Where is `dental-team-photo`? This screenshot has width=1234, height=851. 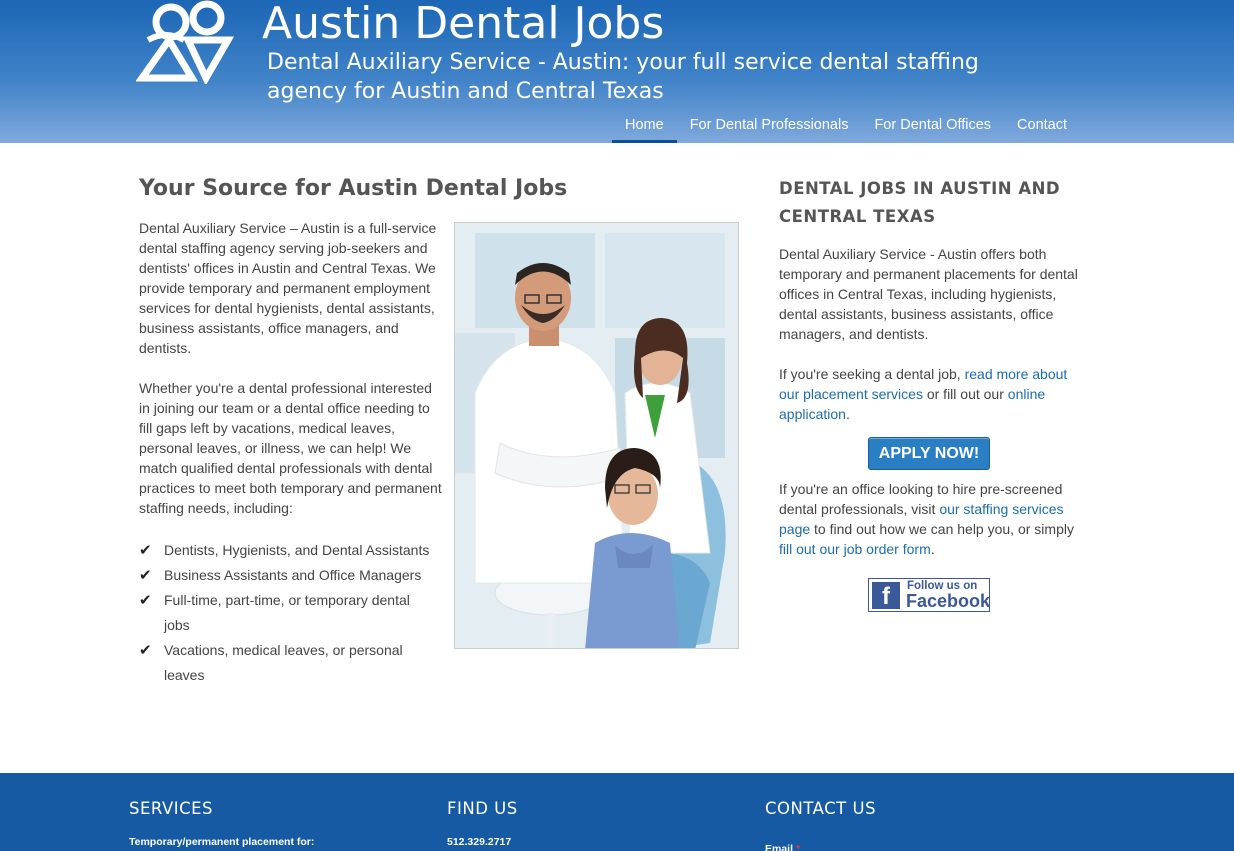 dental-team-photo is located at coordinates (596, 435).